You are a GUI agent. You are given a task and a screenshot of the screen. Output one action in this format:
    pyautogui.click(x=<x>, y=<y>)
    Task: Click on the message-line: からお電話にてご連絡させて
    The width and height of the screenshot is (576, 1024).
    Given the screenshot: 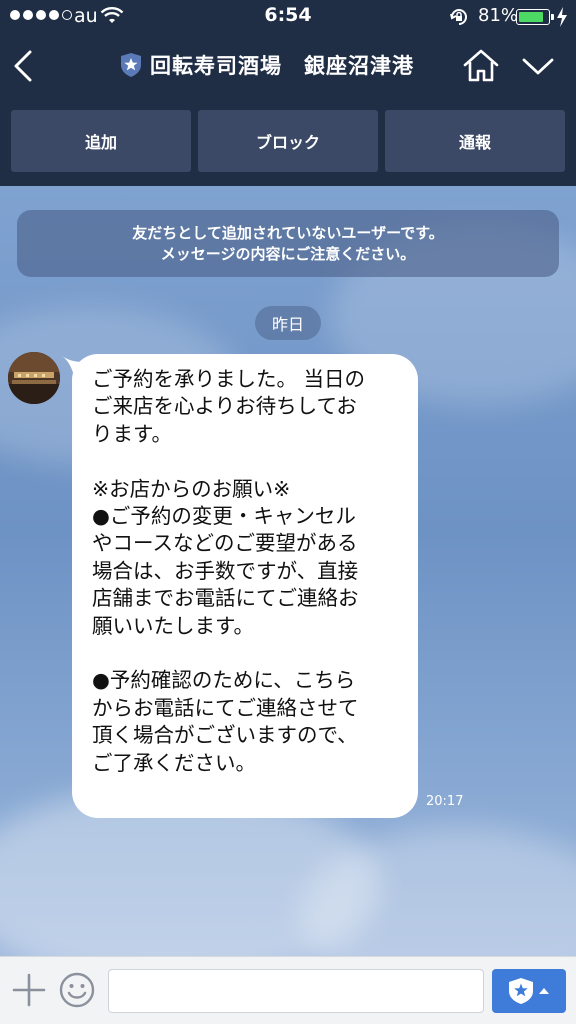 What is the action you would take?
    pyautogui.click(x=225, y=707)
    